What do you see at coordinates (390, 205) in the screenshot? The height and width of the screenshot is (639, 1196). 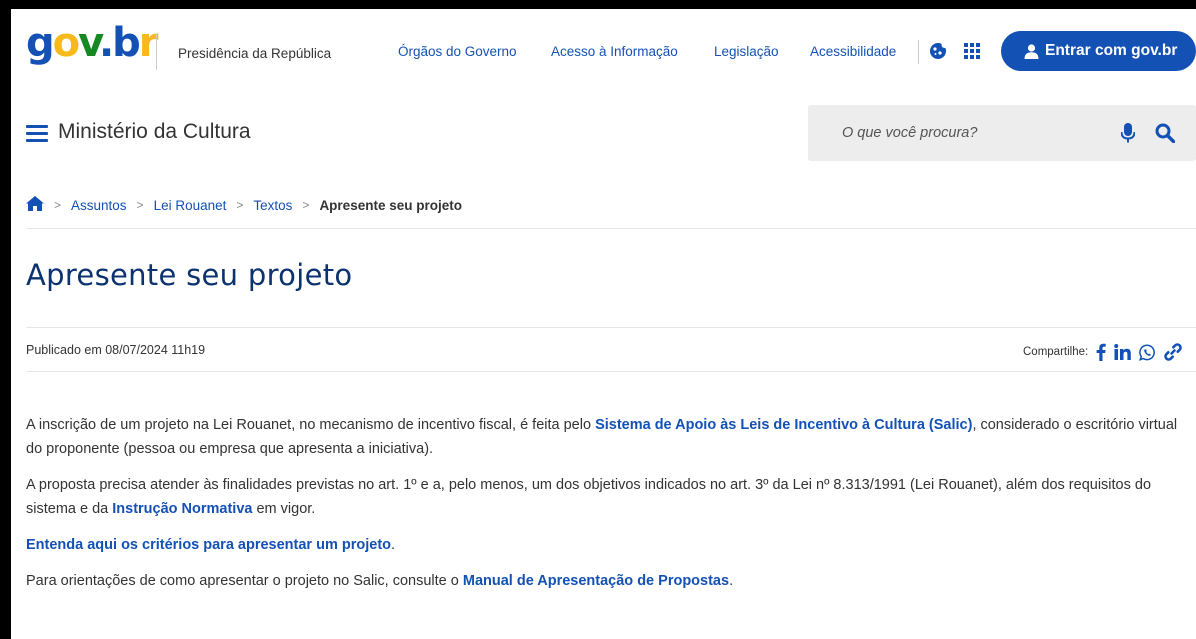 I see `breadcrumb-current: Apresente seu projeto` at bounding box center [390, 205].